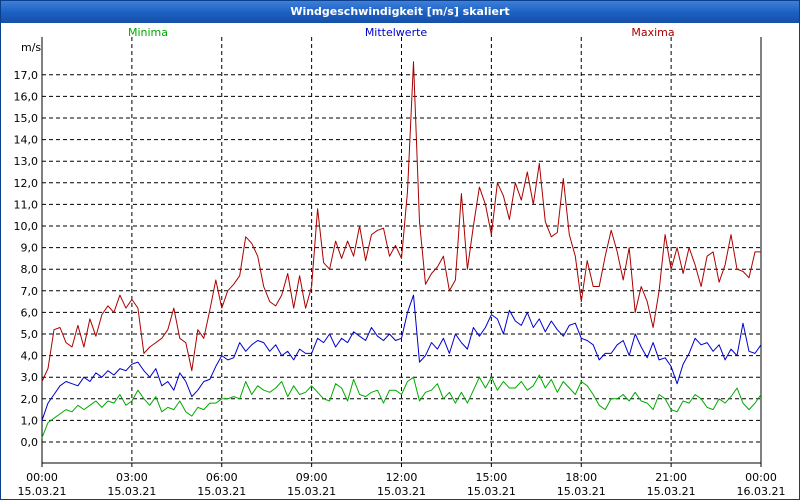 This screenshot has height=500, width=800. What do you see at coordinates (26, 183) in the screenshot?
I see `y-tick-label: 12,0` at bounding box center [26, 183].